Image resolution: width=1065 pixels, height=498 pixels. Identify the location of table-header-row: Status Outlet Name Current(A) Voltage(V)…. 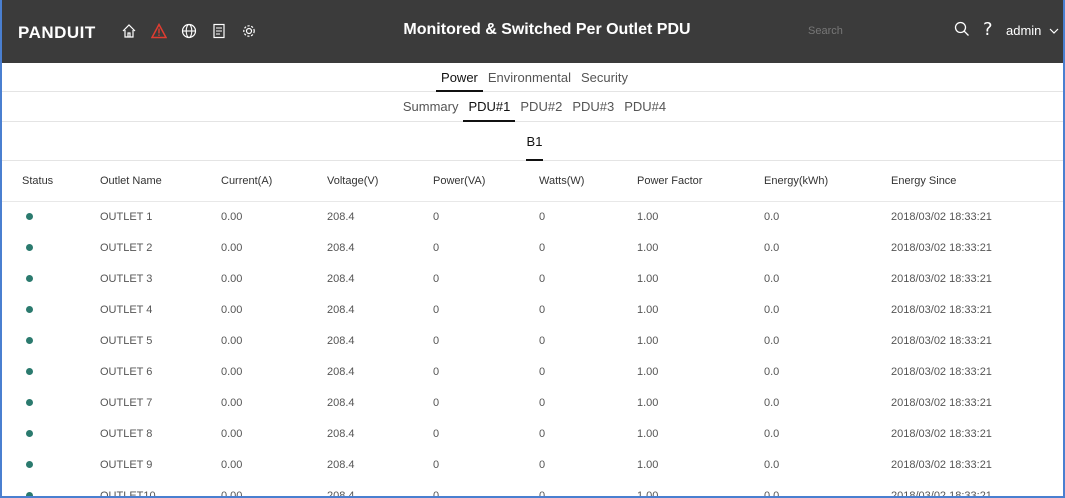
(532, 181).